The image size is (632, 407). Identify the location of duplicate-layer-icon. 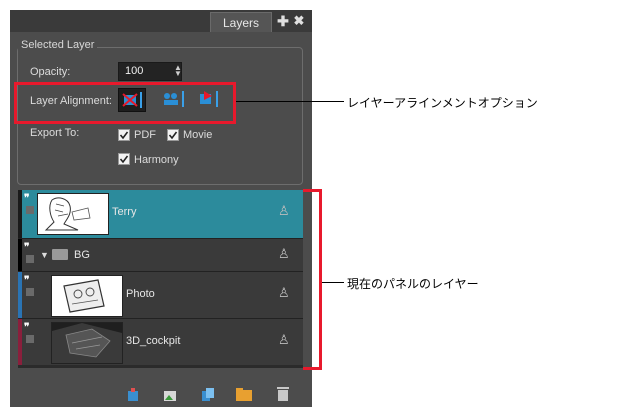
(208, 394).